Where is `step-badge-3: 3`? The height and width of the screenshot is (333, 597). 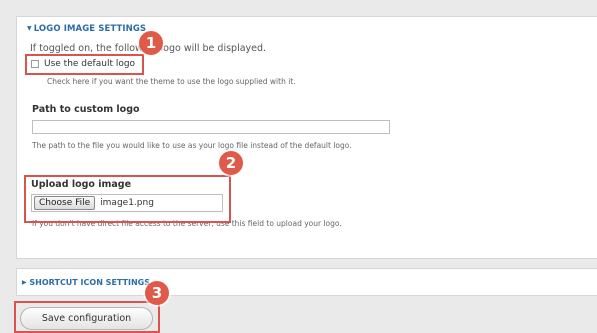
step-badge-3: 3 is located at coordinates (157, 293).